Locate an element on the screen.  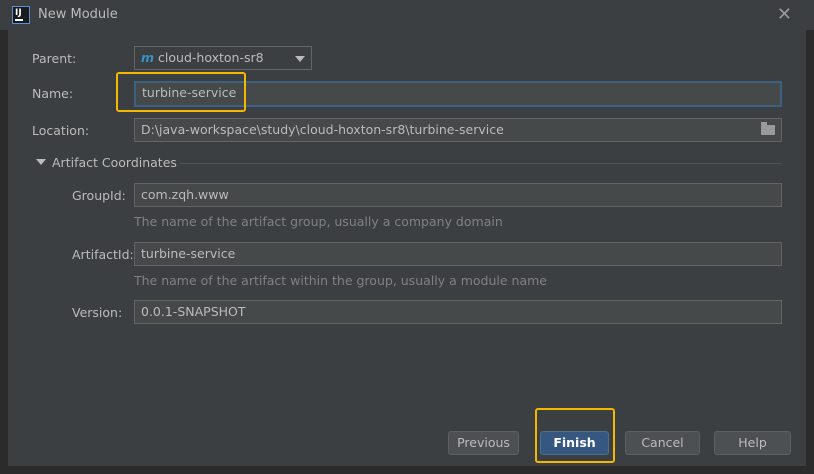
location-label: Location: is located at coordinates (61, 130).